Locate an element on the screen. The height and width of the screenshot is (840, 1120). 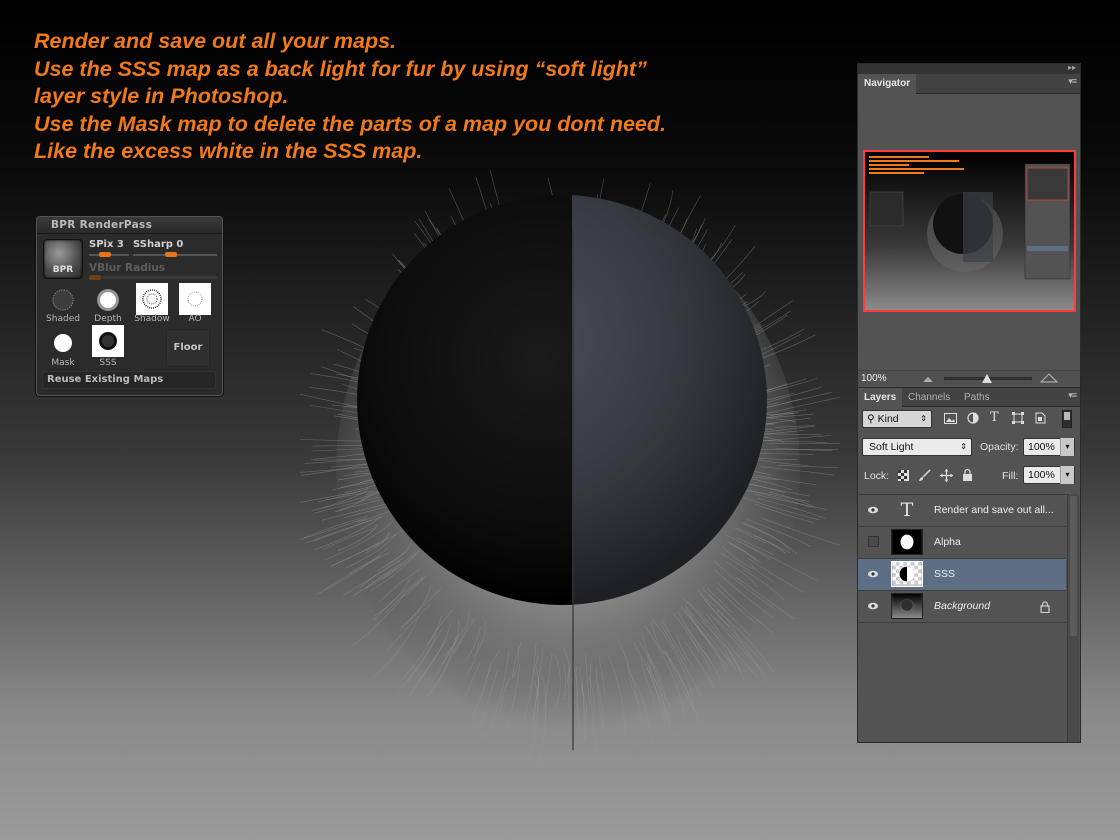
zoom-slider-knob is located at coordinates (987, 378).